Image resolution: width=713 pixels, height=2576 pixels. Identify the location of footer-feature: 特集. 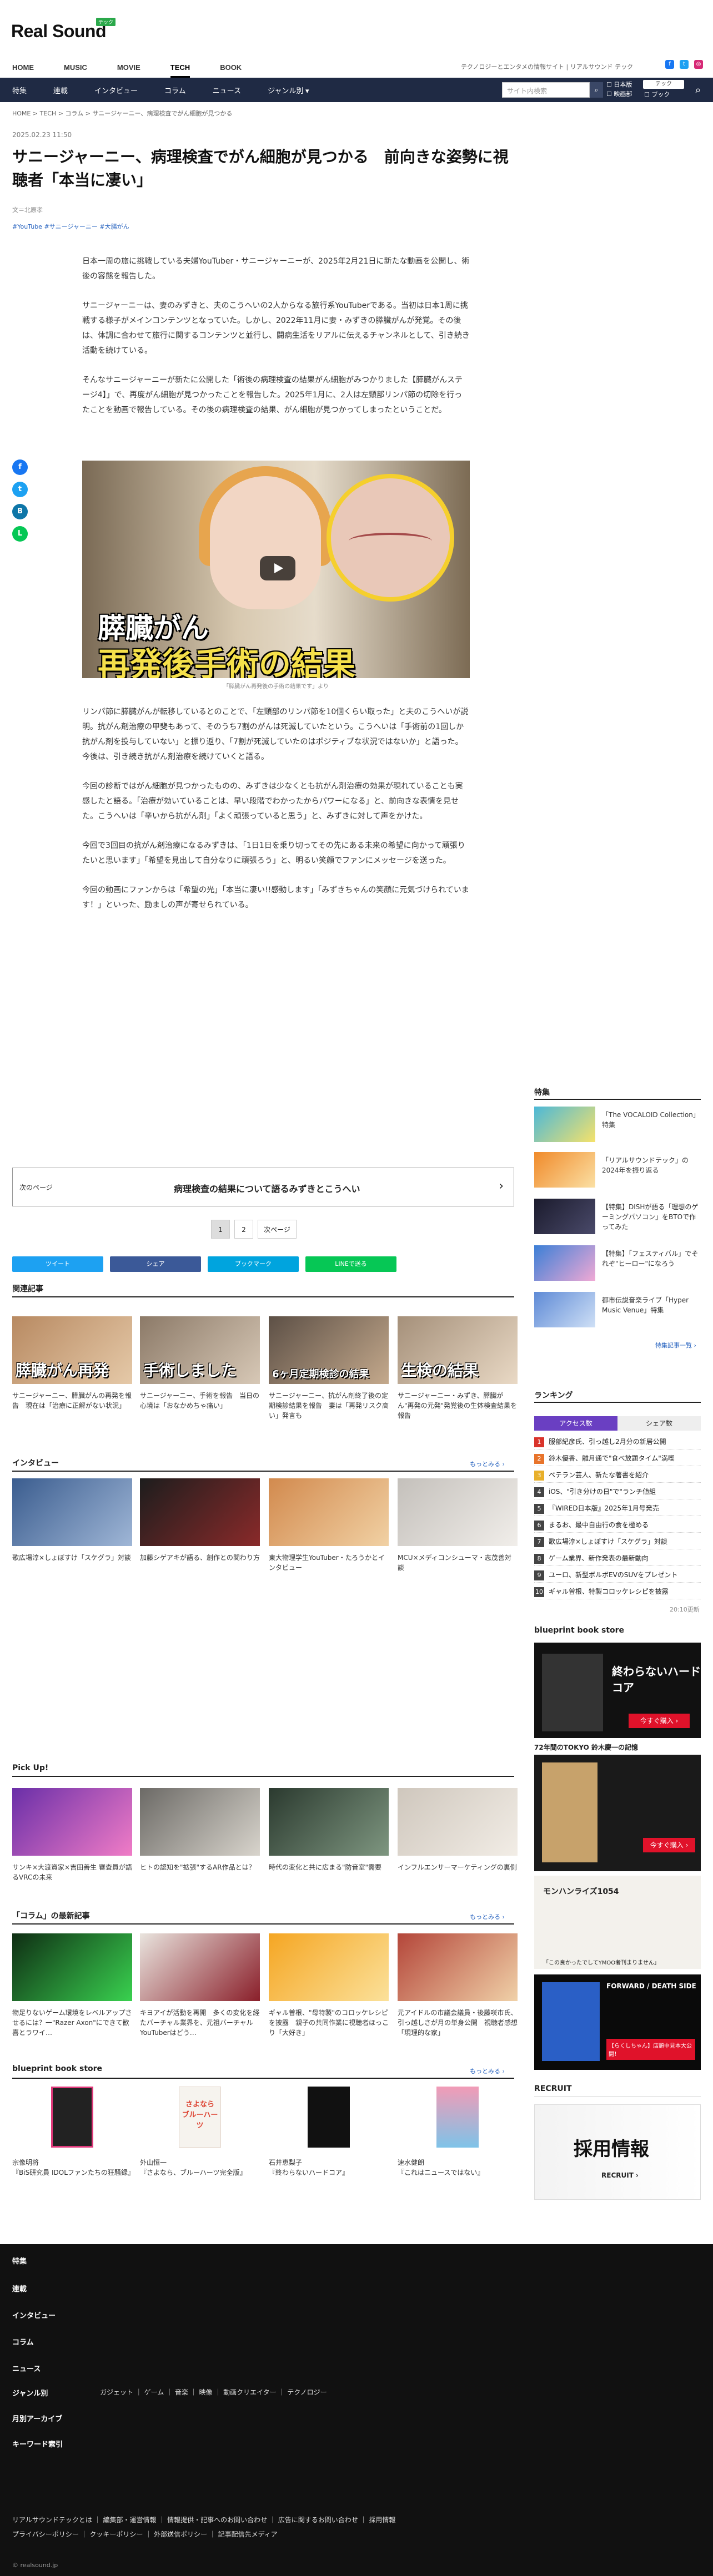
(20, 2260).